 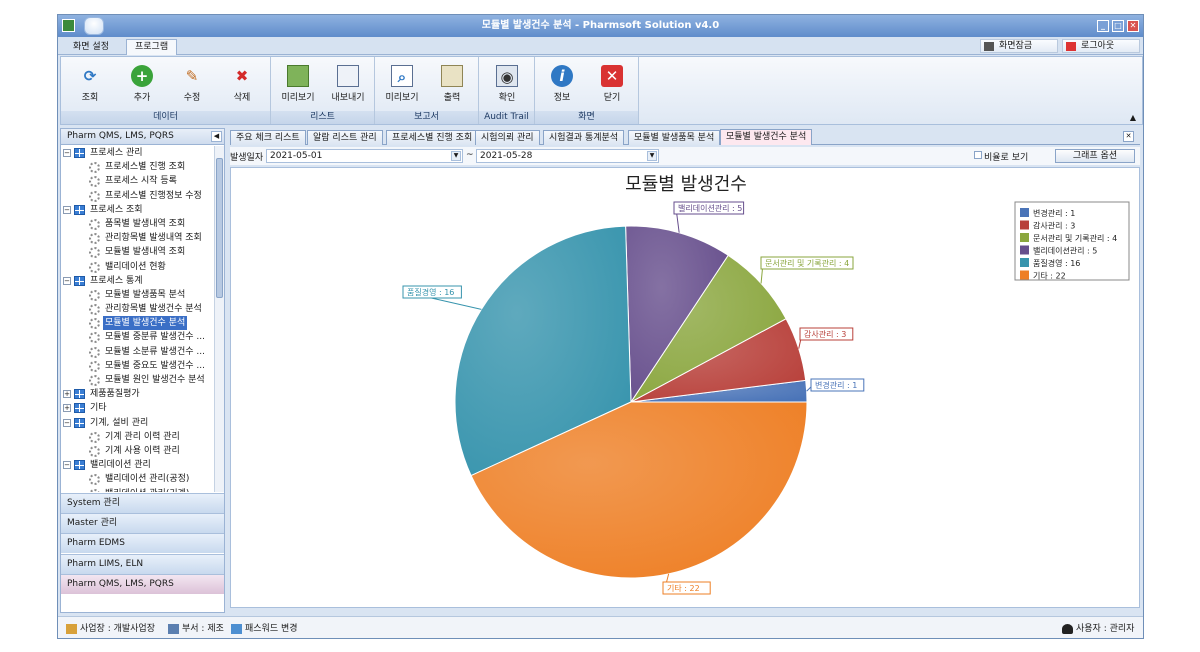 What do you see at coordinates (674, 137) in the screenshot?
I see `doc-tab: 모듈별 발생품목 분석` at bounding box center [674, 137].